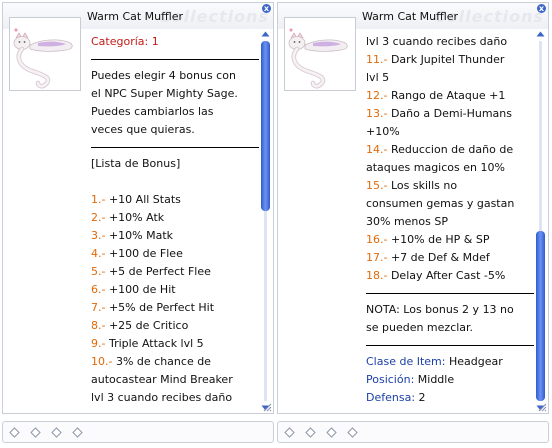 This screenshot has width=552, height=448. I want to click on line-text: lvl 5, so click(378, 77).